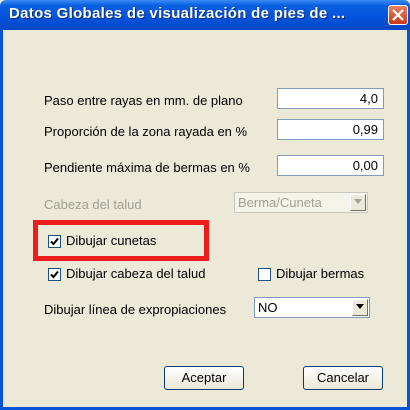 The height and width of the screenshot is (410, 410). What do you see at coordinates (147, 167) in the screenshot?
I see `pendiente-label: Pendiente máxima de bermas en %` at bounding box center [147, 167].